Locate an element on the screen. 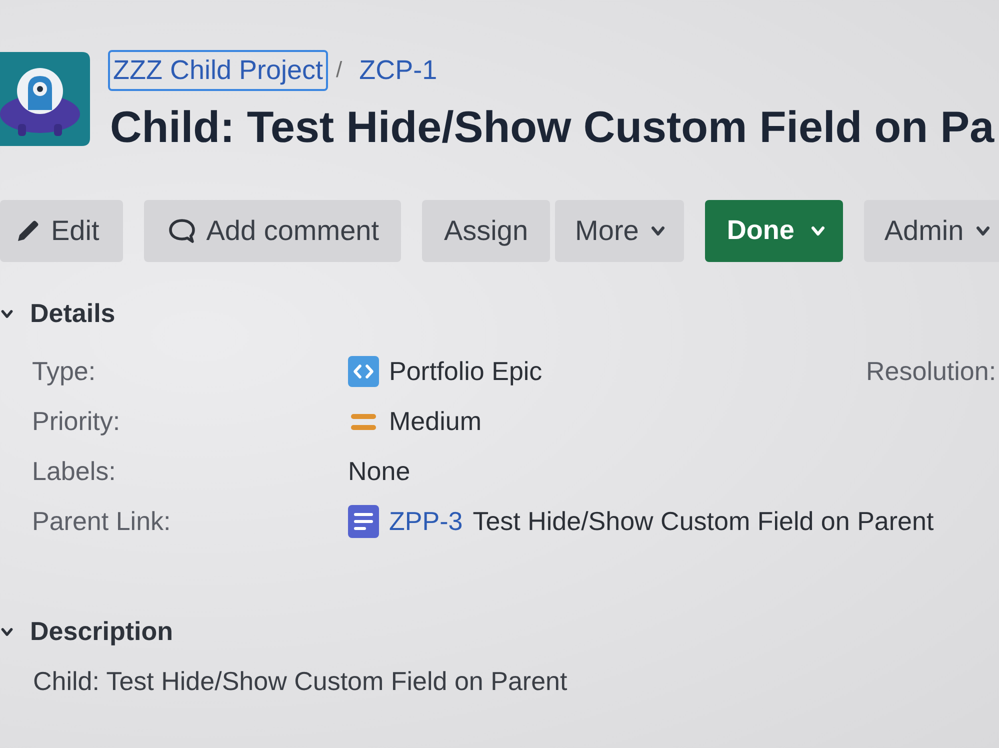 Image resolution: width=999 pixels, height=748 pixels. comment-icon is located at coordinates (182, 231).